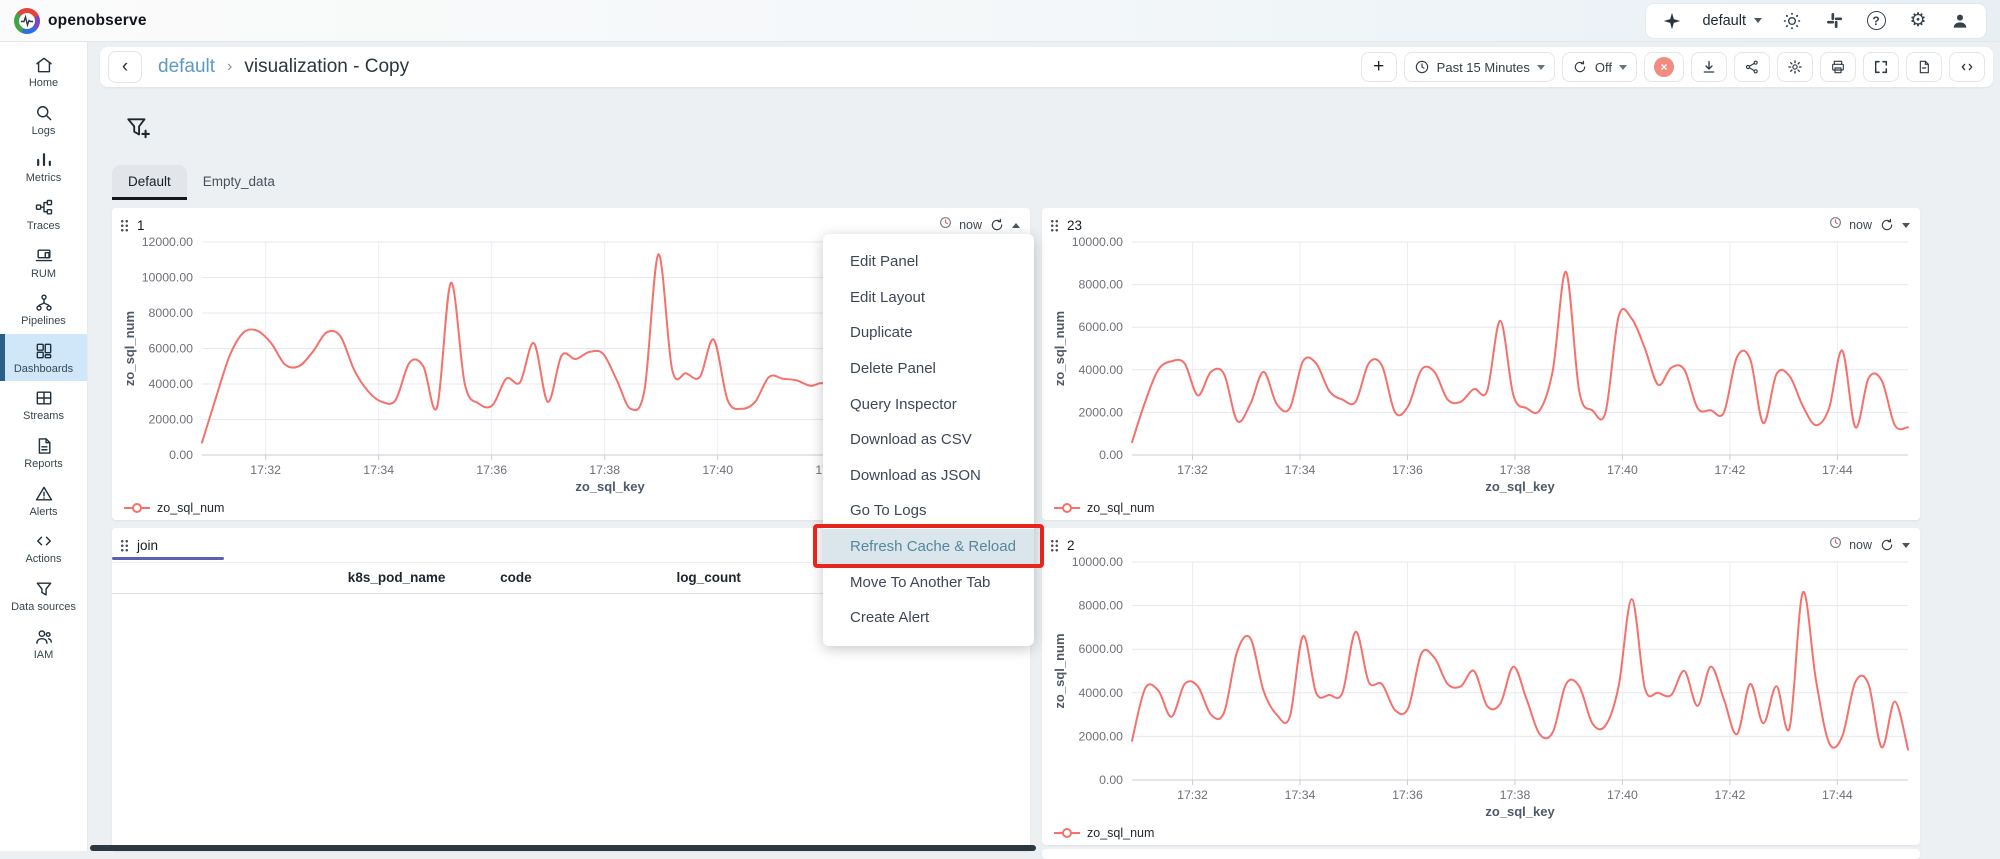 The height and width of the screenshot is (859, 2000). I want to click on panel-23-controls: now, so click(1869, 225).